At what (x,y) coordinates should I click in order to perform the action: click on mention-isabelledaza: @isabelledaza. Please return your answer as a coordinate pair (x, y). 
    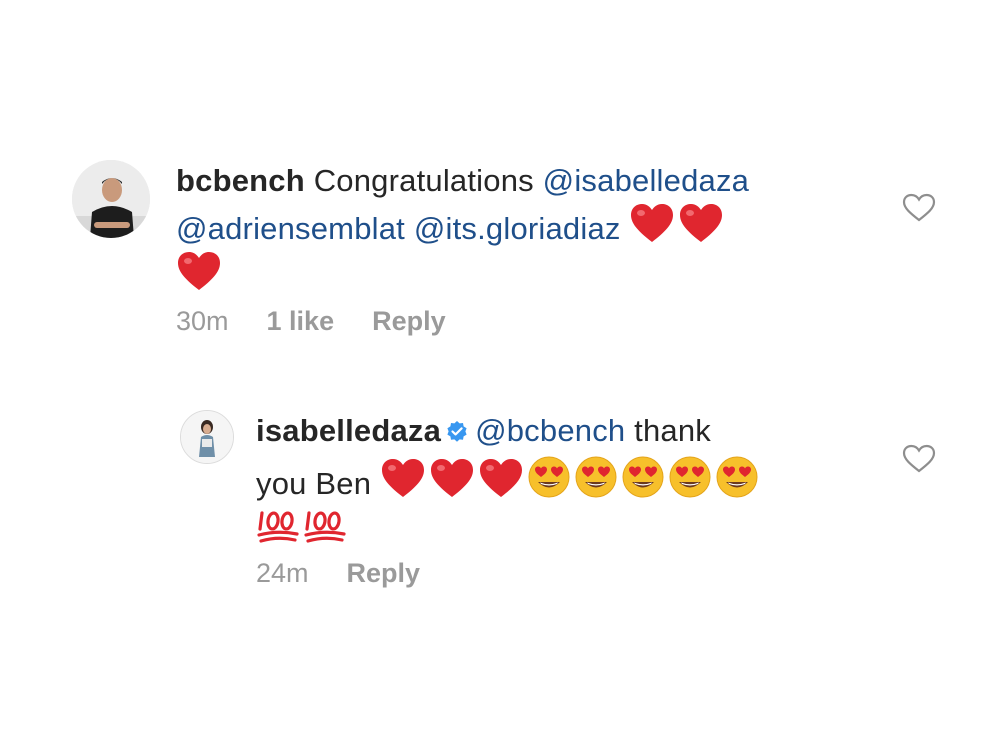
    Looking at the image, I should click on (646, 180).